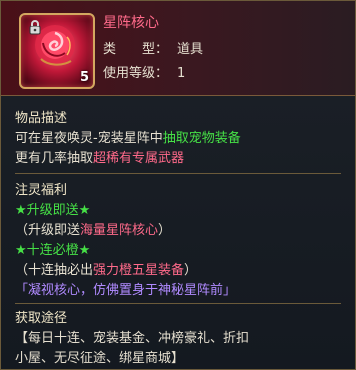 The width and height of the screenshot is (356, 370). What do you see at coordinates (126, 290) in the screenshot?
I see `bonus-quote: 「凝视核心，仿佛置身于神秘星阵前」` at bounding box center [126, 290].